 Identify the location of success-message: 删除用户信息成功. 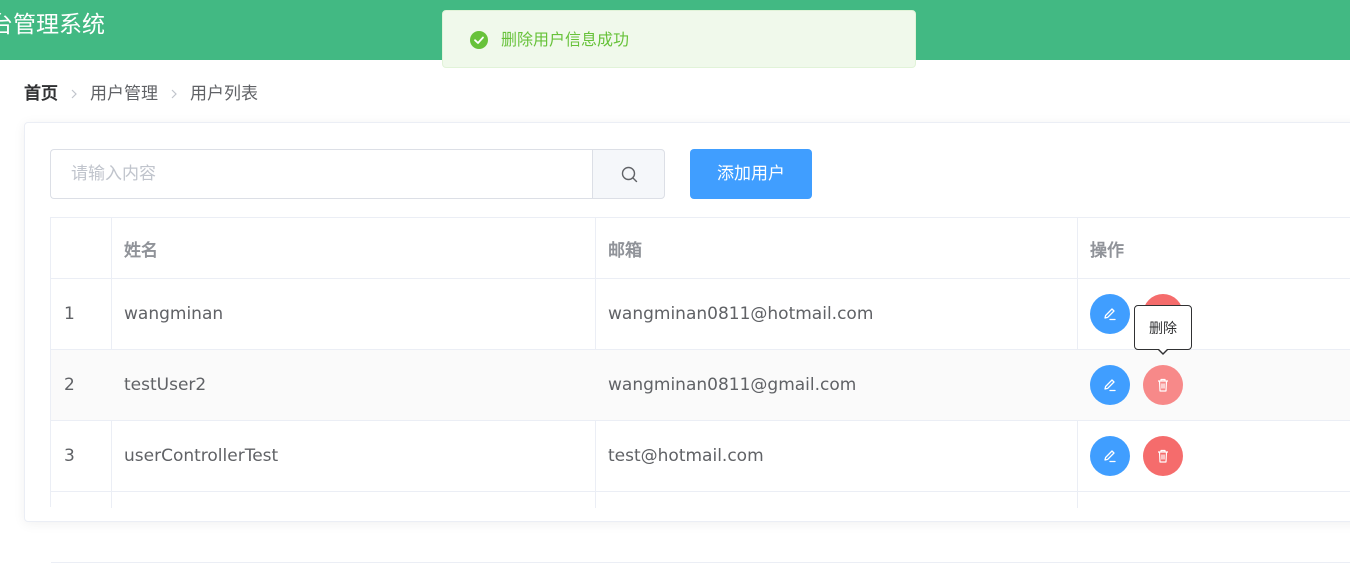
(679, 39).